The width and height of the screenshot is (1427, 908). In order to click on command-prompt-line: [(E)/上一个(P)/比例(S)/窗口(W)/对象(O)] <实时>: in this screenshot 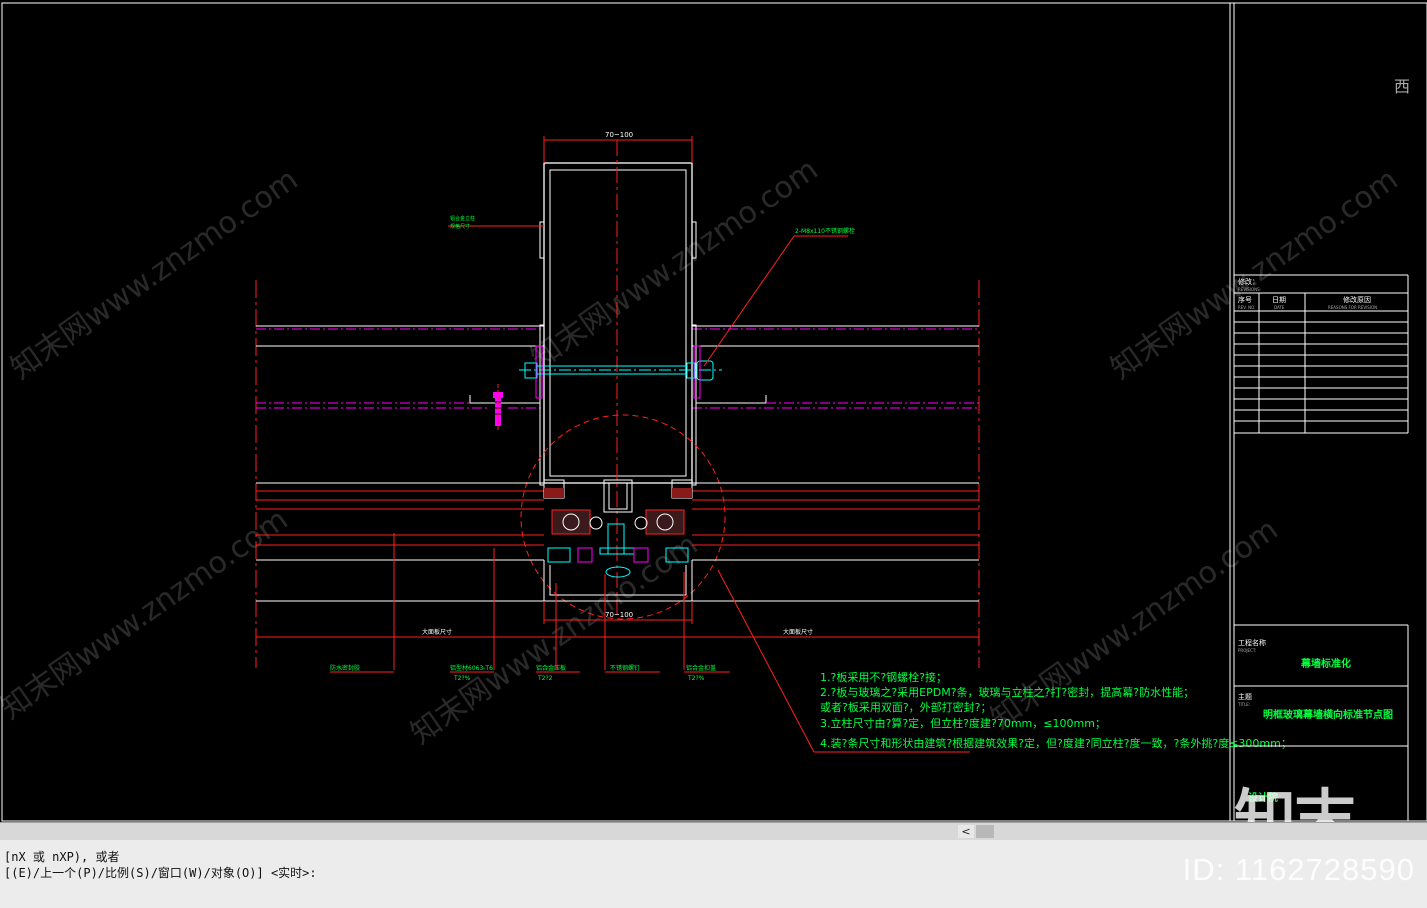, I will do `click(160, 872)`.